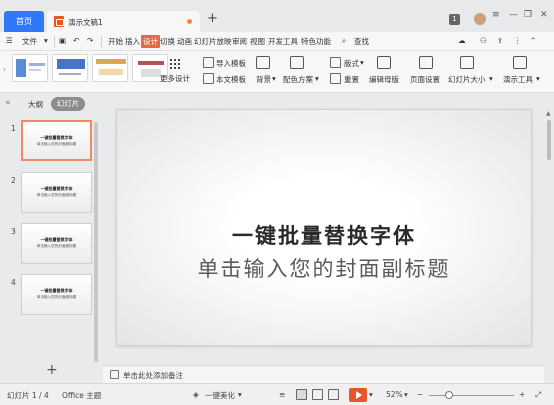 This screenshot has width=554, height=405. Describe the element at coordinates (500, 40) in the screenshot. I see `share-icon: ⇪` at that location.